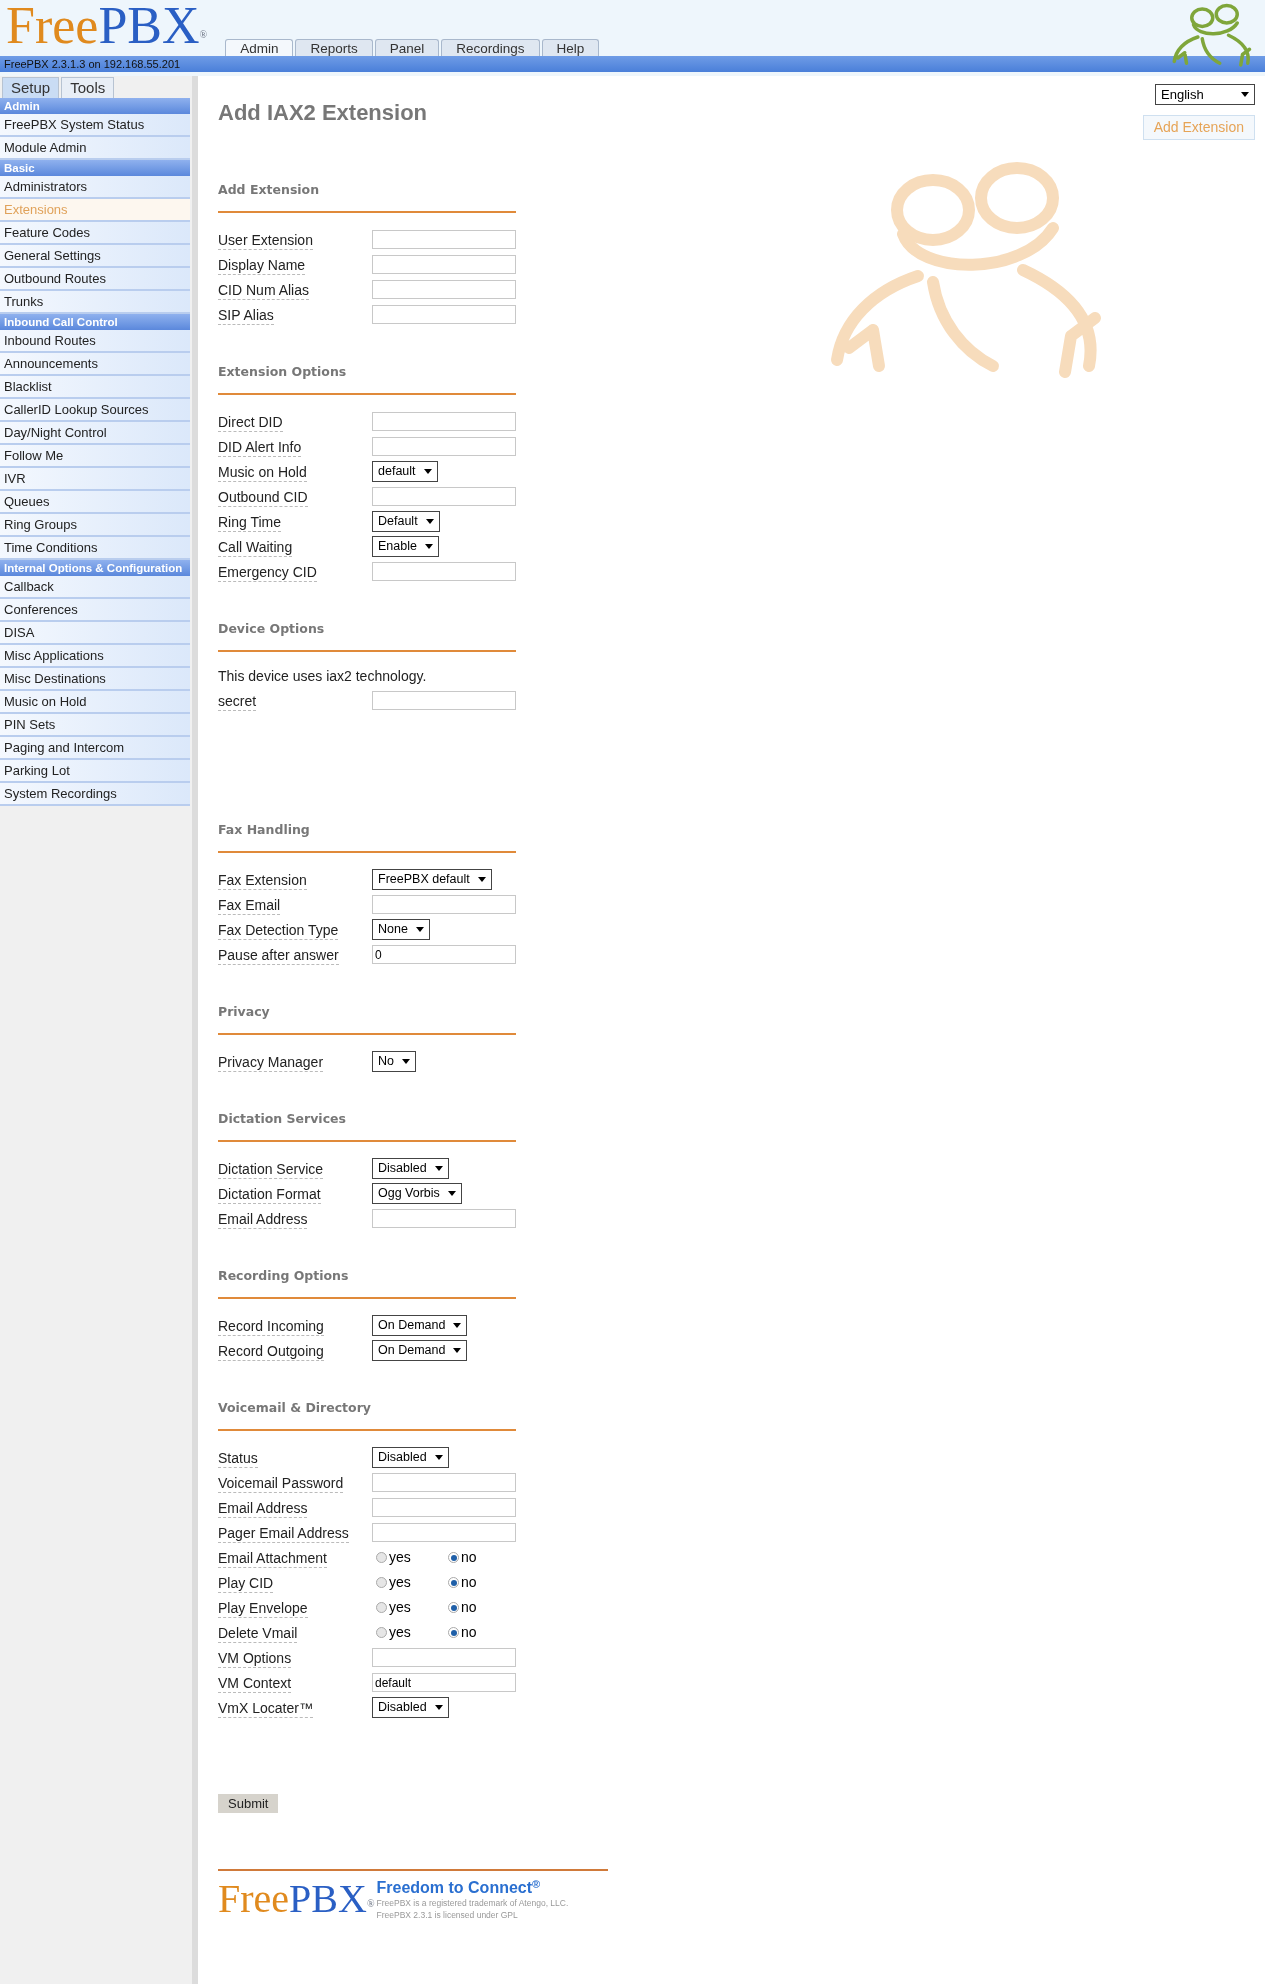  Describe the element at coordinates (246, 1583) in the screenshot. I see `field-label: Play CID` at that location.